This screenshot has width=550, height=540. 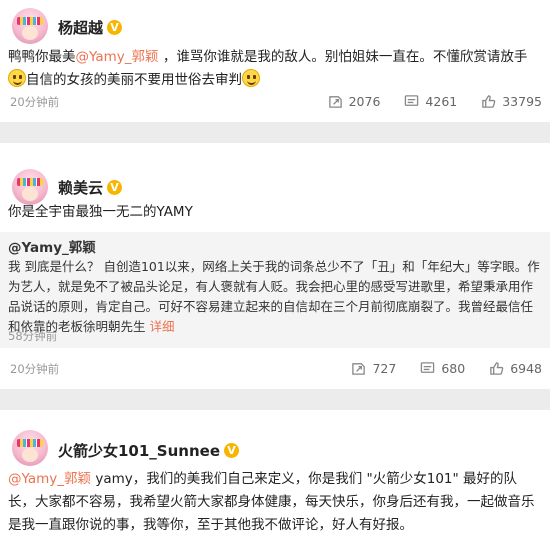 I want to click on author-name: 杨超越 V, so click(x=90, y=27).